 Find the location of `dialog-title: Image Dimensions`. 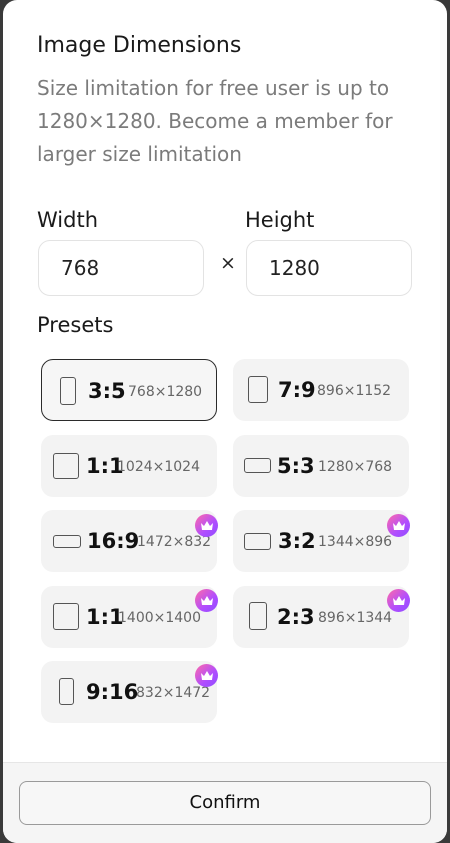

dialog-title: Image Dimensions is located at coordinates (139, 45).